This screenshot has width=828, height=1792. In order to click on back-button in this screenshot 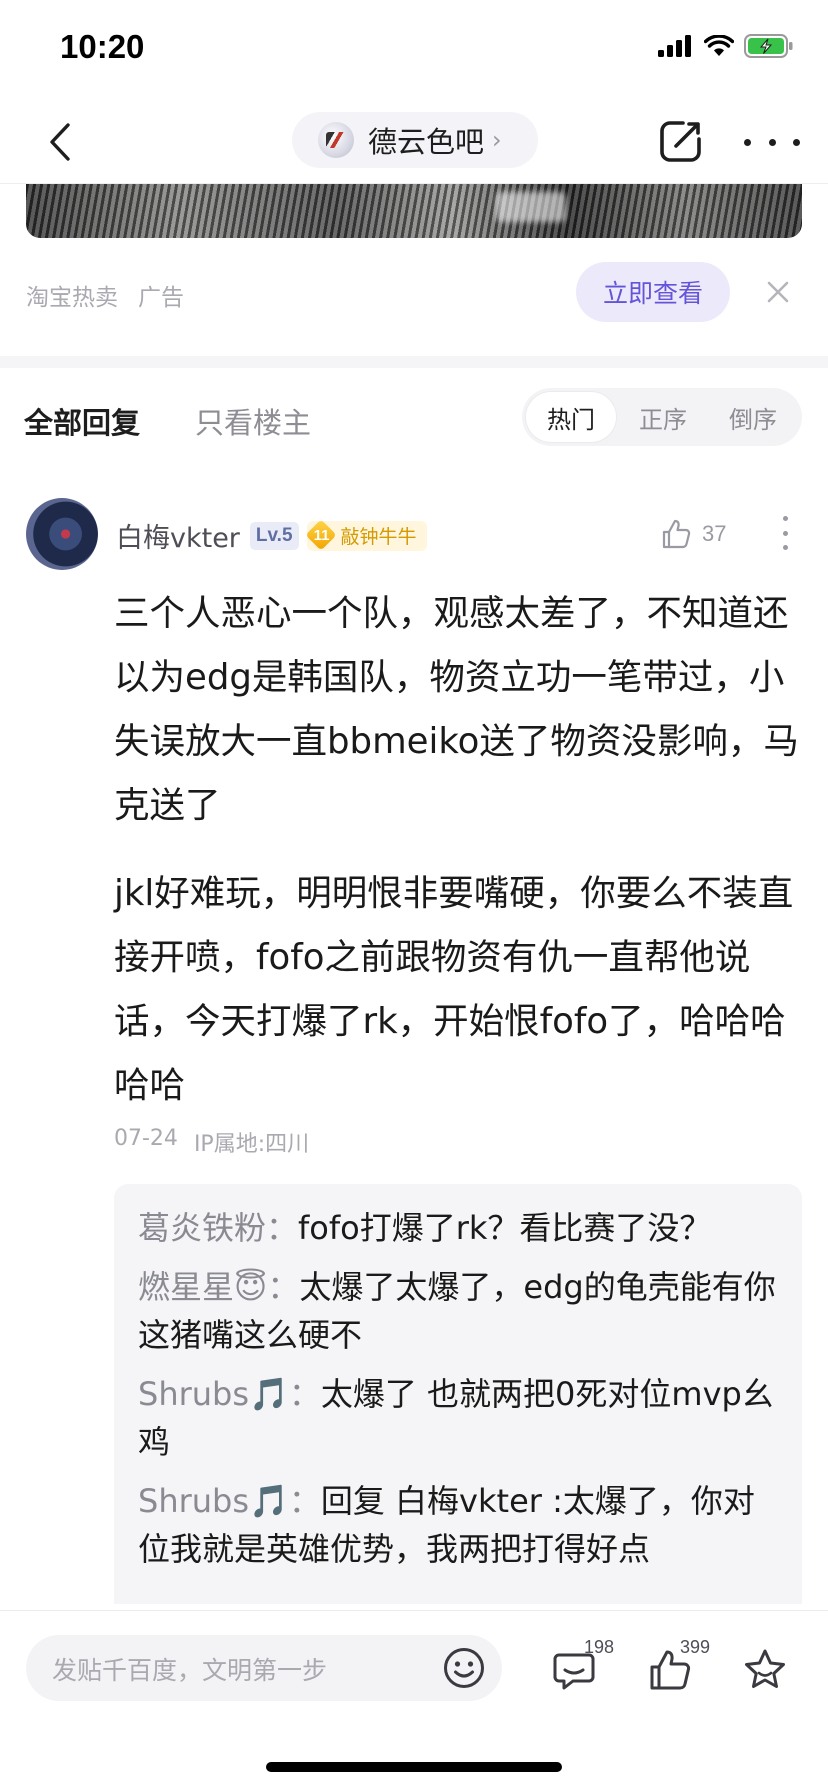, I will do `click(60, 142)`.